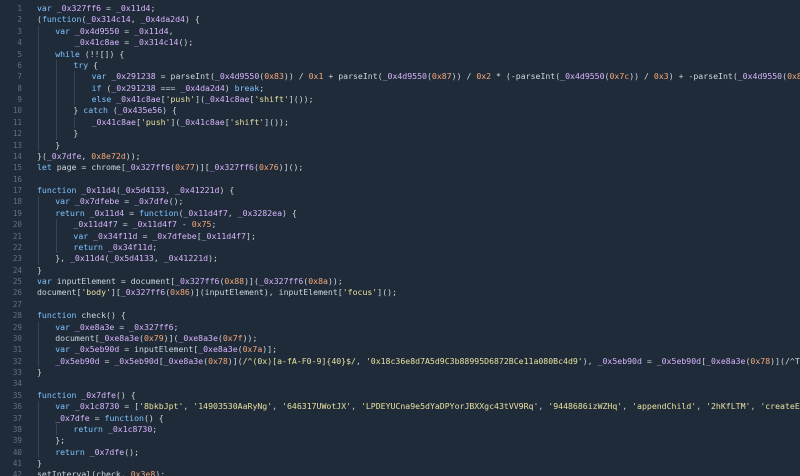 The width and height of the screenshot is (800, 476). I want to click on line-number: 32, so click(17, 361).